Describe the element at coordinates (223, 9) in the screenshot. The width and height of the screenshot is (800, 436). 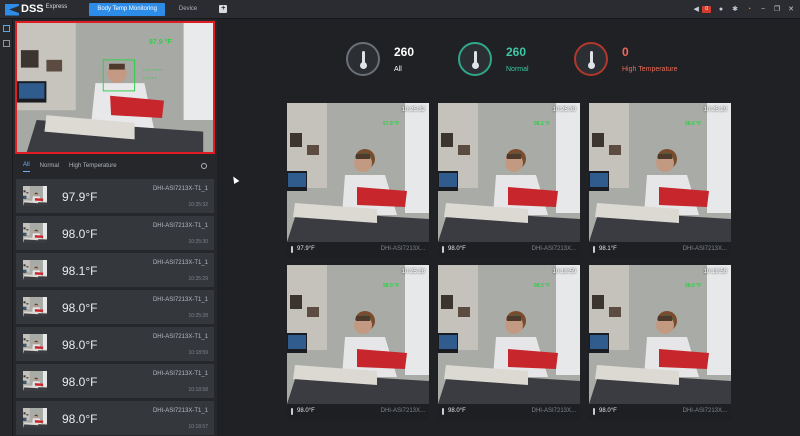
I see `add-tab-button: +` at that location.